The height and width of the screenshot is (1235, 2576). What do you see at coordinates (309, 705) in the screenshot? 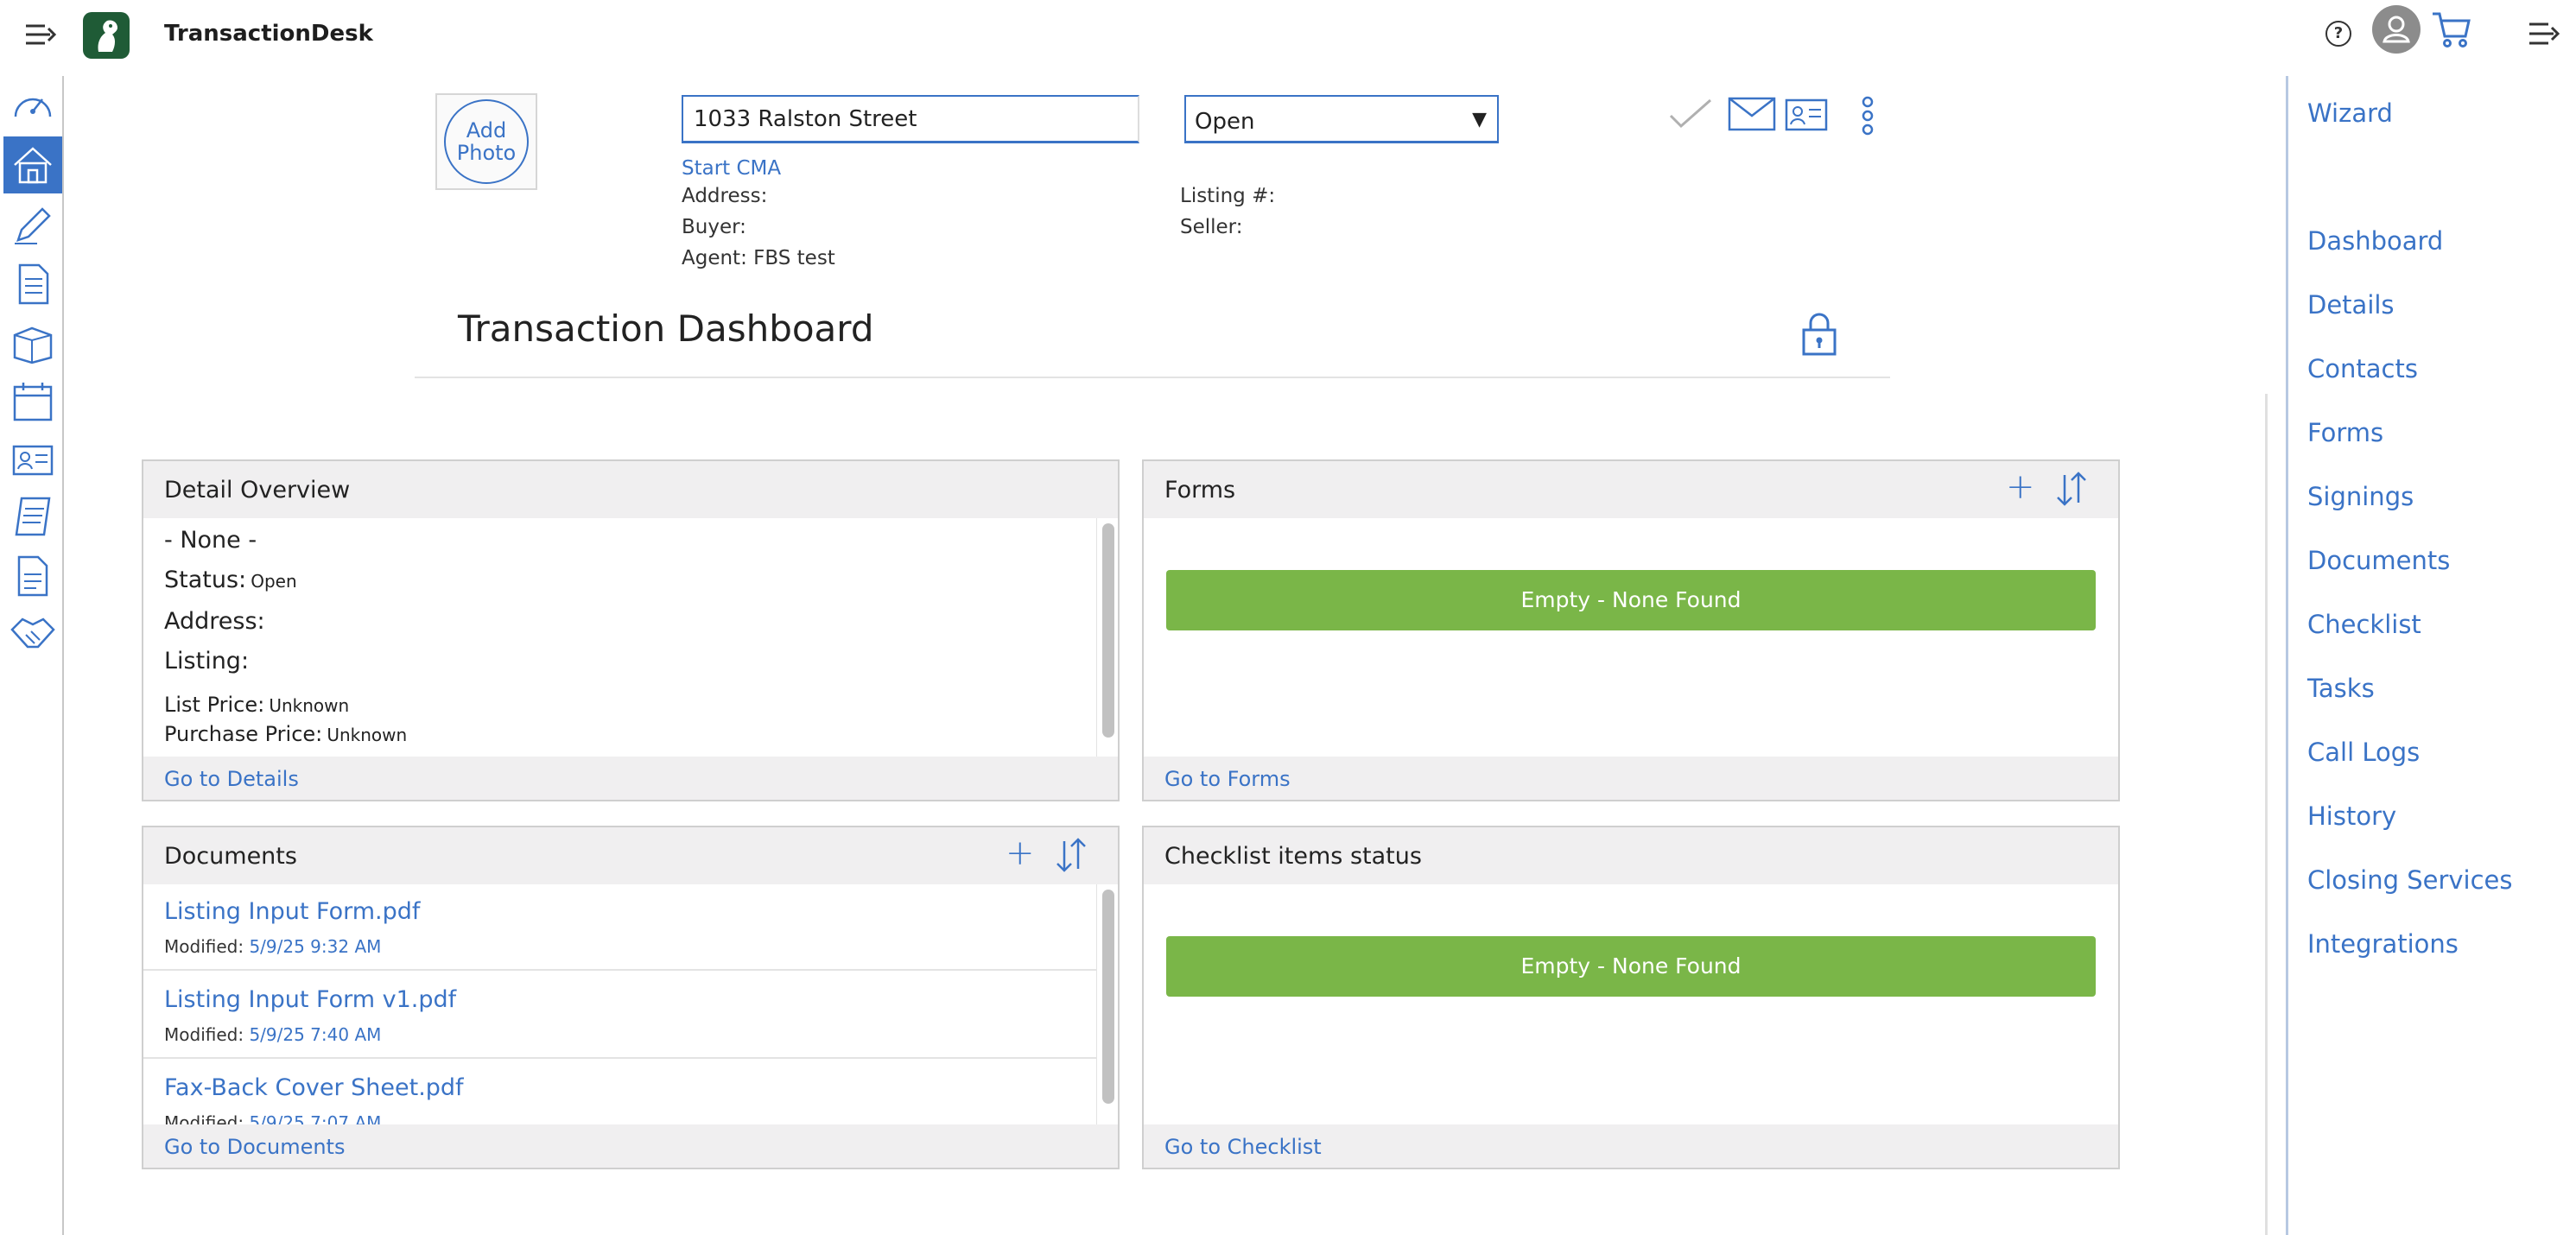
I see `list-price-value: Unknown` at bounding box center [309, 705].